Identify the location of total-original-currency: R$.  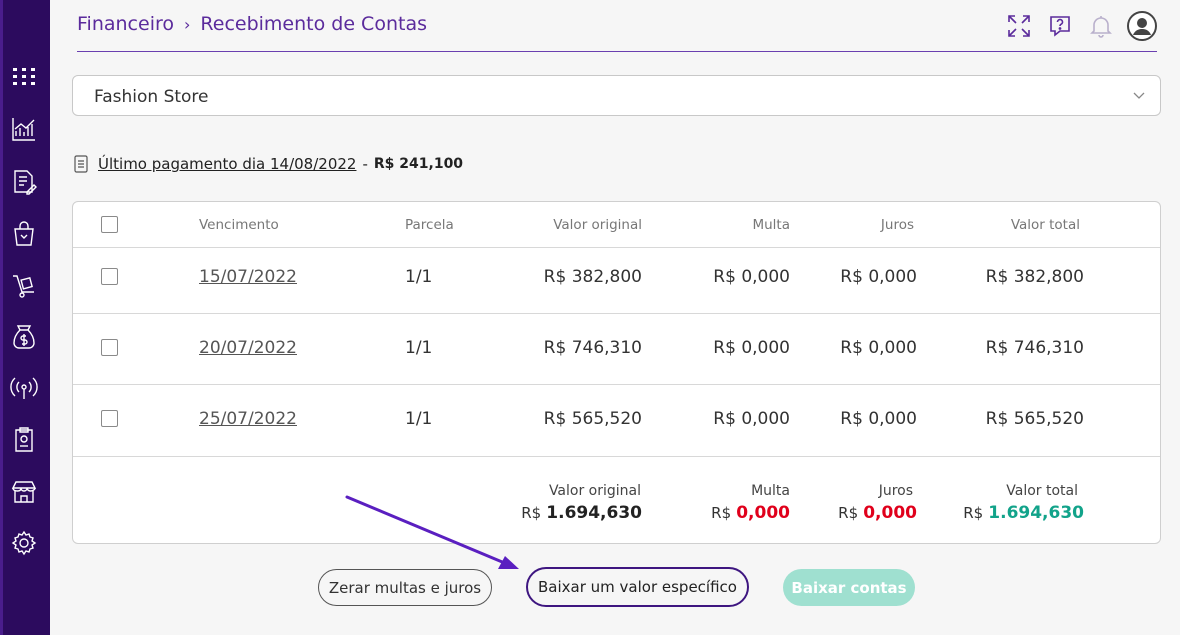
(531, 513).